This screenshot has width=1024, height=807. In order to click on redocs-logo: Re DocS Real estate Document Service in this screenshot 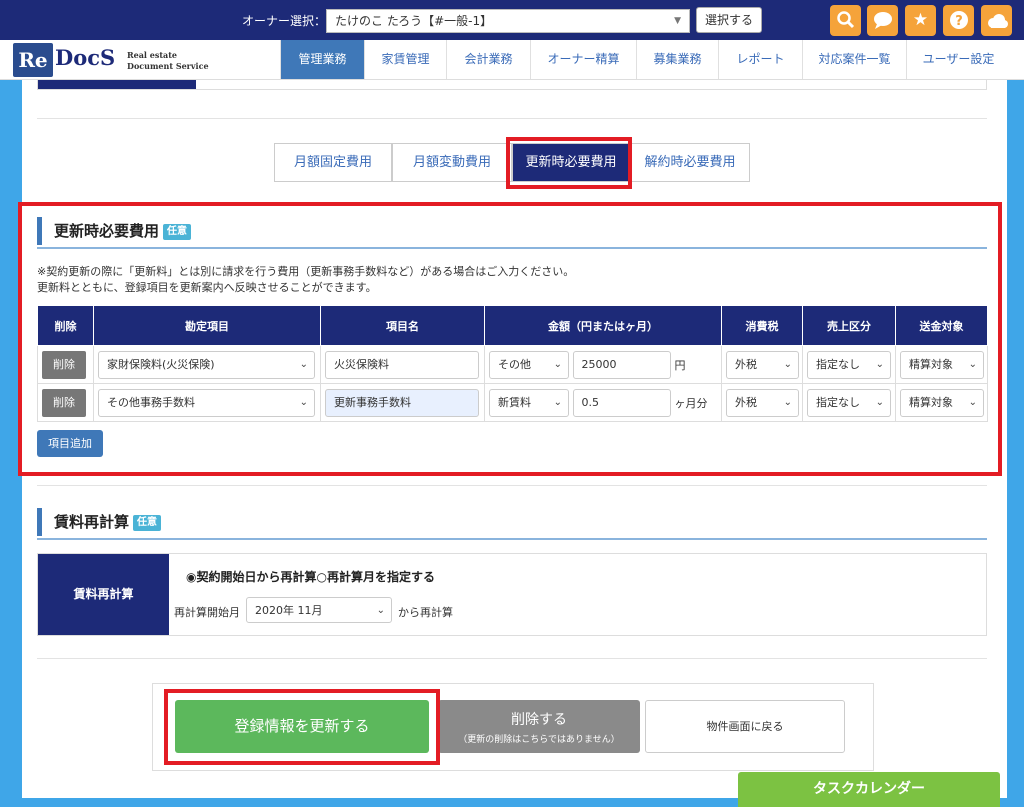, I will do `click(113, 60)`.